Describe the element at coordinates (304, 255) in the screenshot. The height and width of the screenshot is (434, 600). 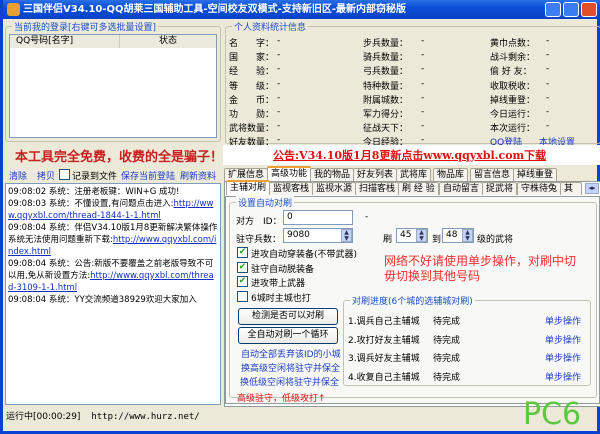
I see `option-label: 进攻自动穿装备(不带武器)` at that location.